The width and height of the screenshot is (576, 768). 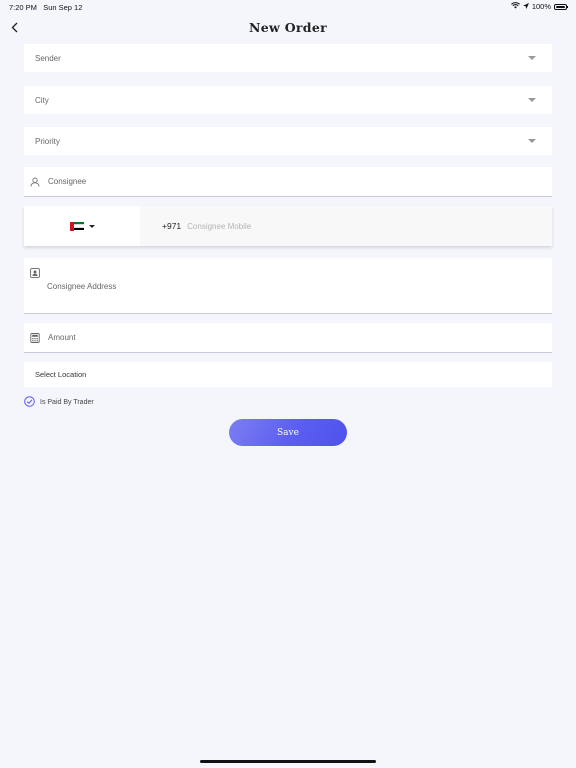 I want to click on sender-label: Sender, so click(x=48, y=58).